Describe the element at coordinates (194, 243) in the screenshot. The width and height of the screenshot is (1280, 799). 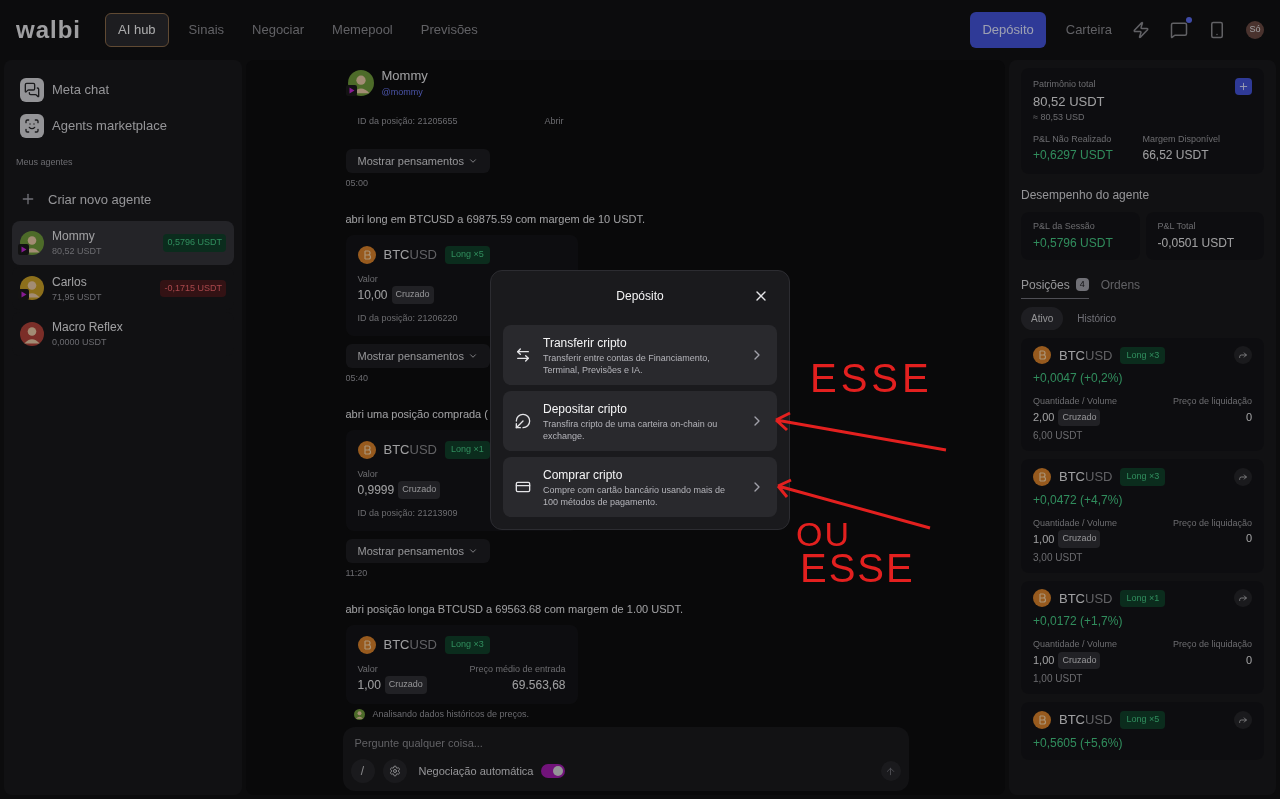
I see `agent-pnl: 0,5796 USDT` at that location.